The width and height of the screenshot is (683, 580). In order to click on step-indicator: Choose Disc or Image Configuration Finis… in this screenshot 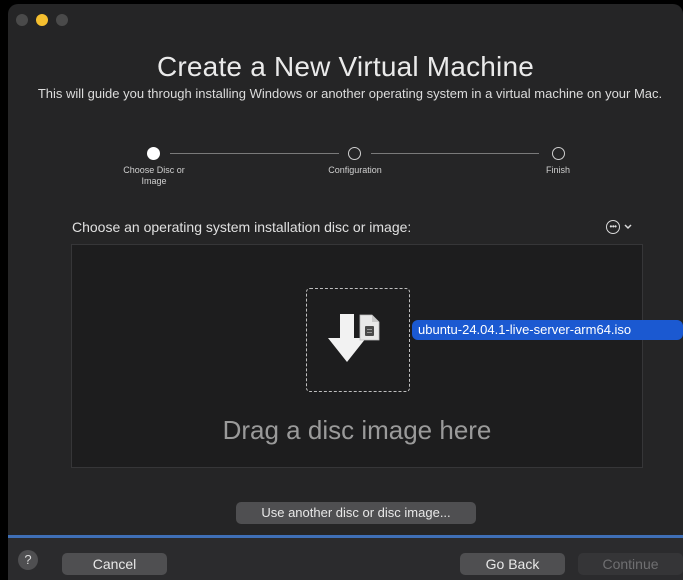, I will do `click(345, 169)`.